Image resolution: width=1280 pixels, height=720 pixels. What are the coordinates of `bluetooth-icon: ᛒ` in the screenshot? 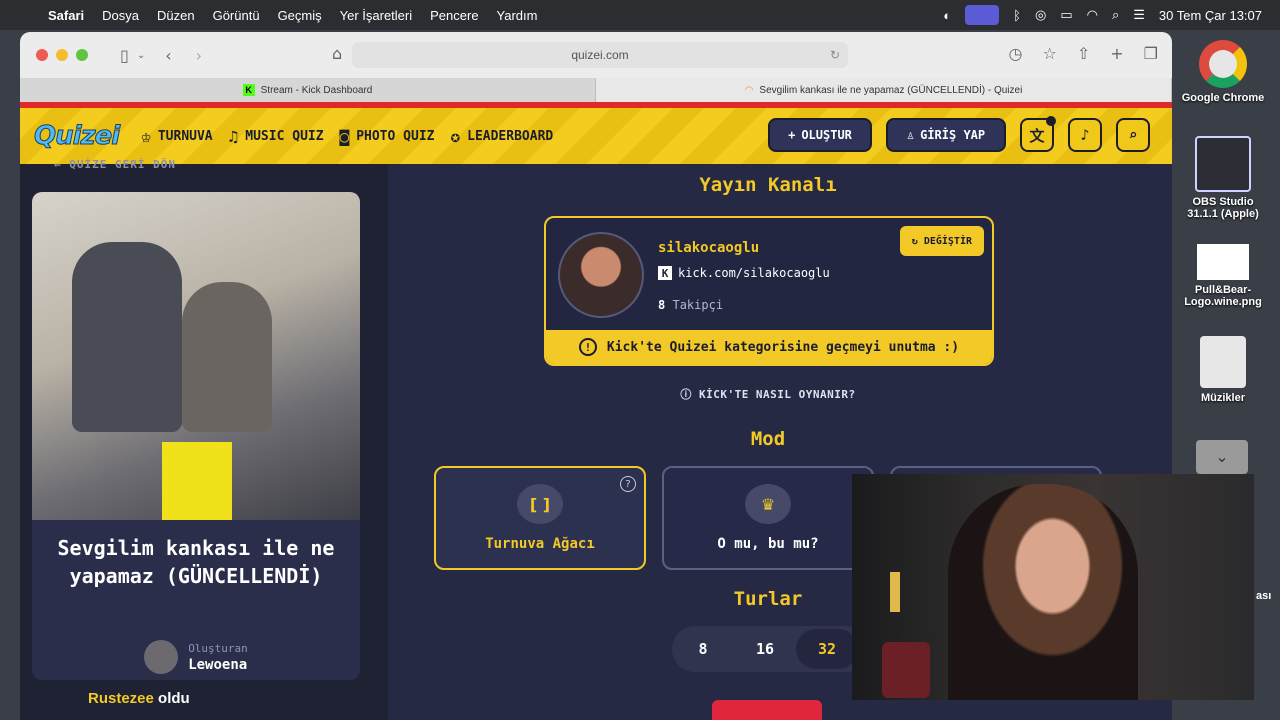 It's located at (1017, 15).